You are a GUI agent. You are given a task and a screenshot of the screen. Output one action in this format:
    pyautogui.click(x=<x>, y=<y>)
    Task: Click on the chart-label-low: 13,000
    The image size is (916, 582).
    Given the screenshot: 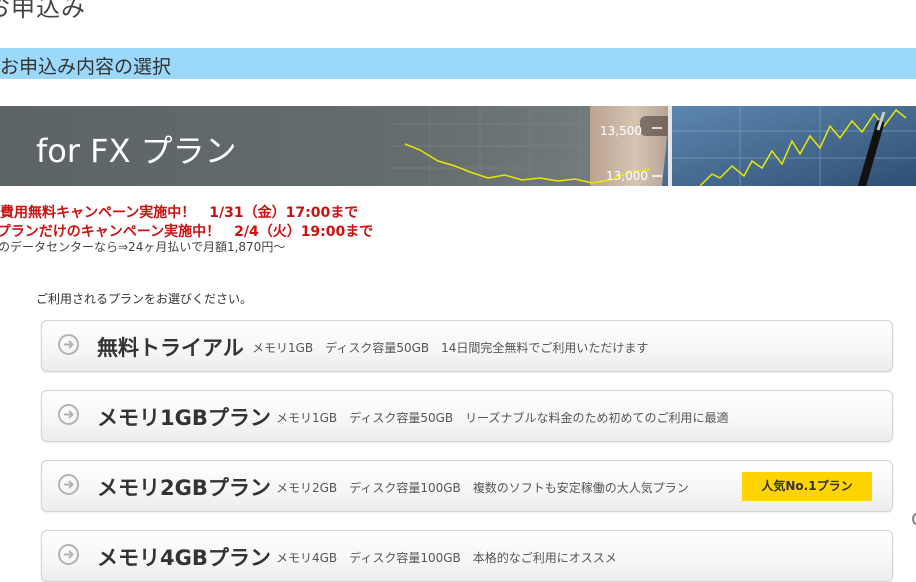 What is the action you would take?
    pyautogui.click(x=627, y=176)
    